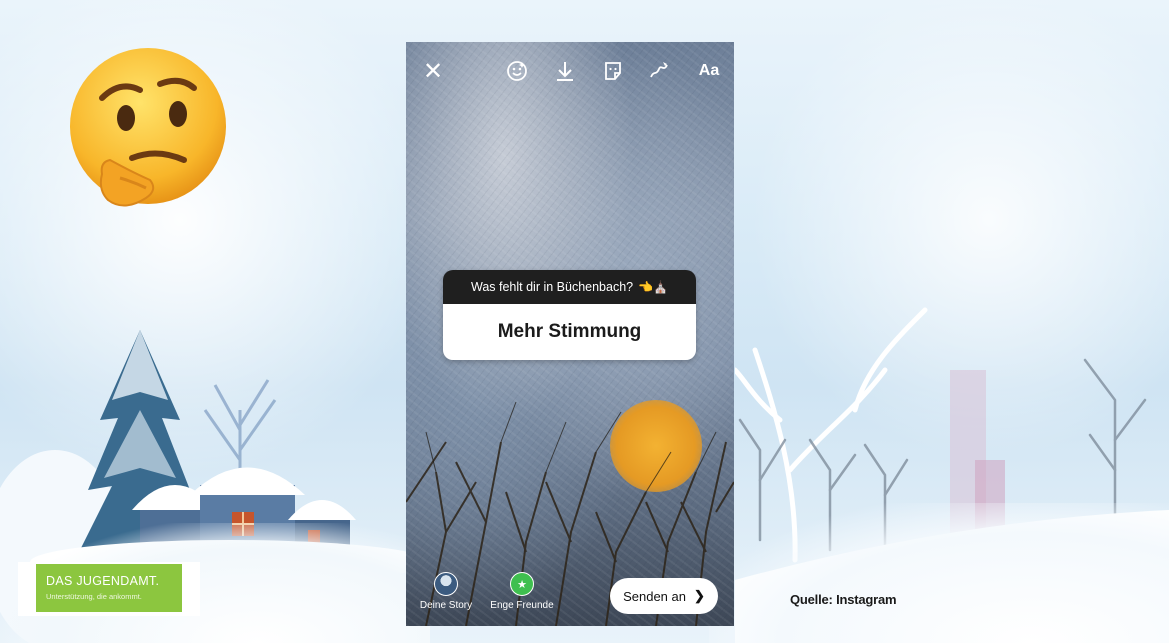  What do you see at coordinates (148, 127) in the screenshot?
I see `thinking-face-icon` at bounding box center [148, 127].